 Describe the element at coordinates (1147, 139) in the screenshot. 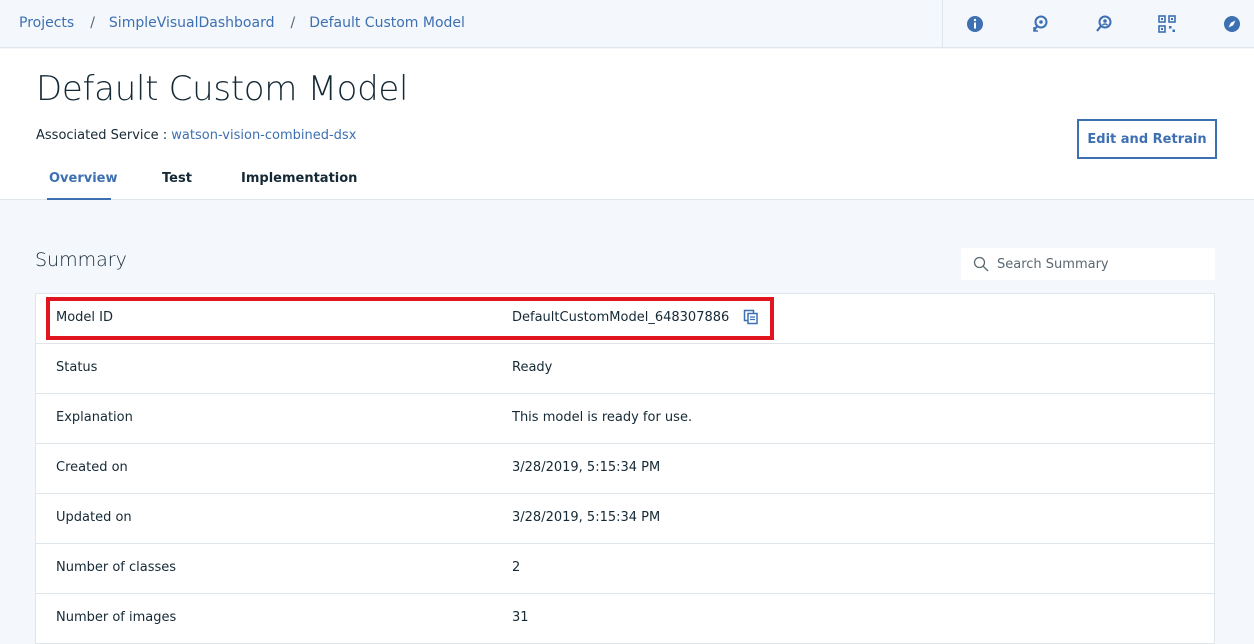

I see `edit-and-retrain-button: Edit and Retrain` at that location.